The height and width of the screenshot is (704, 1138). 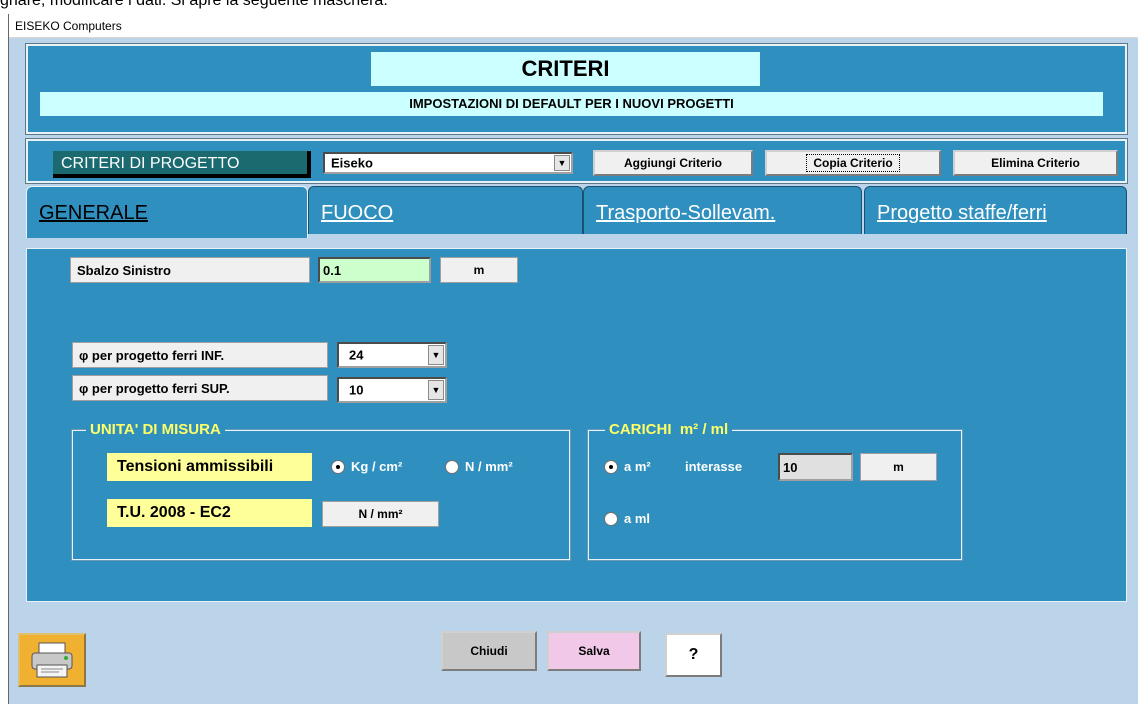 I want to click on units-frame-title: UNITA' DI MISURA, so click(x=155, y=429).